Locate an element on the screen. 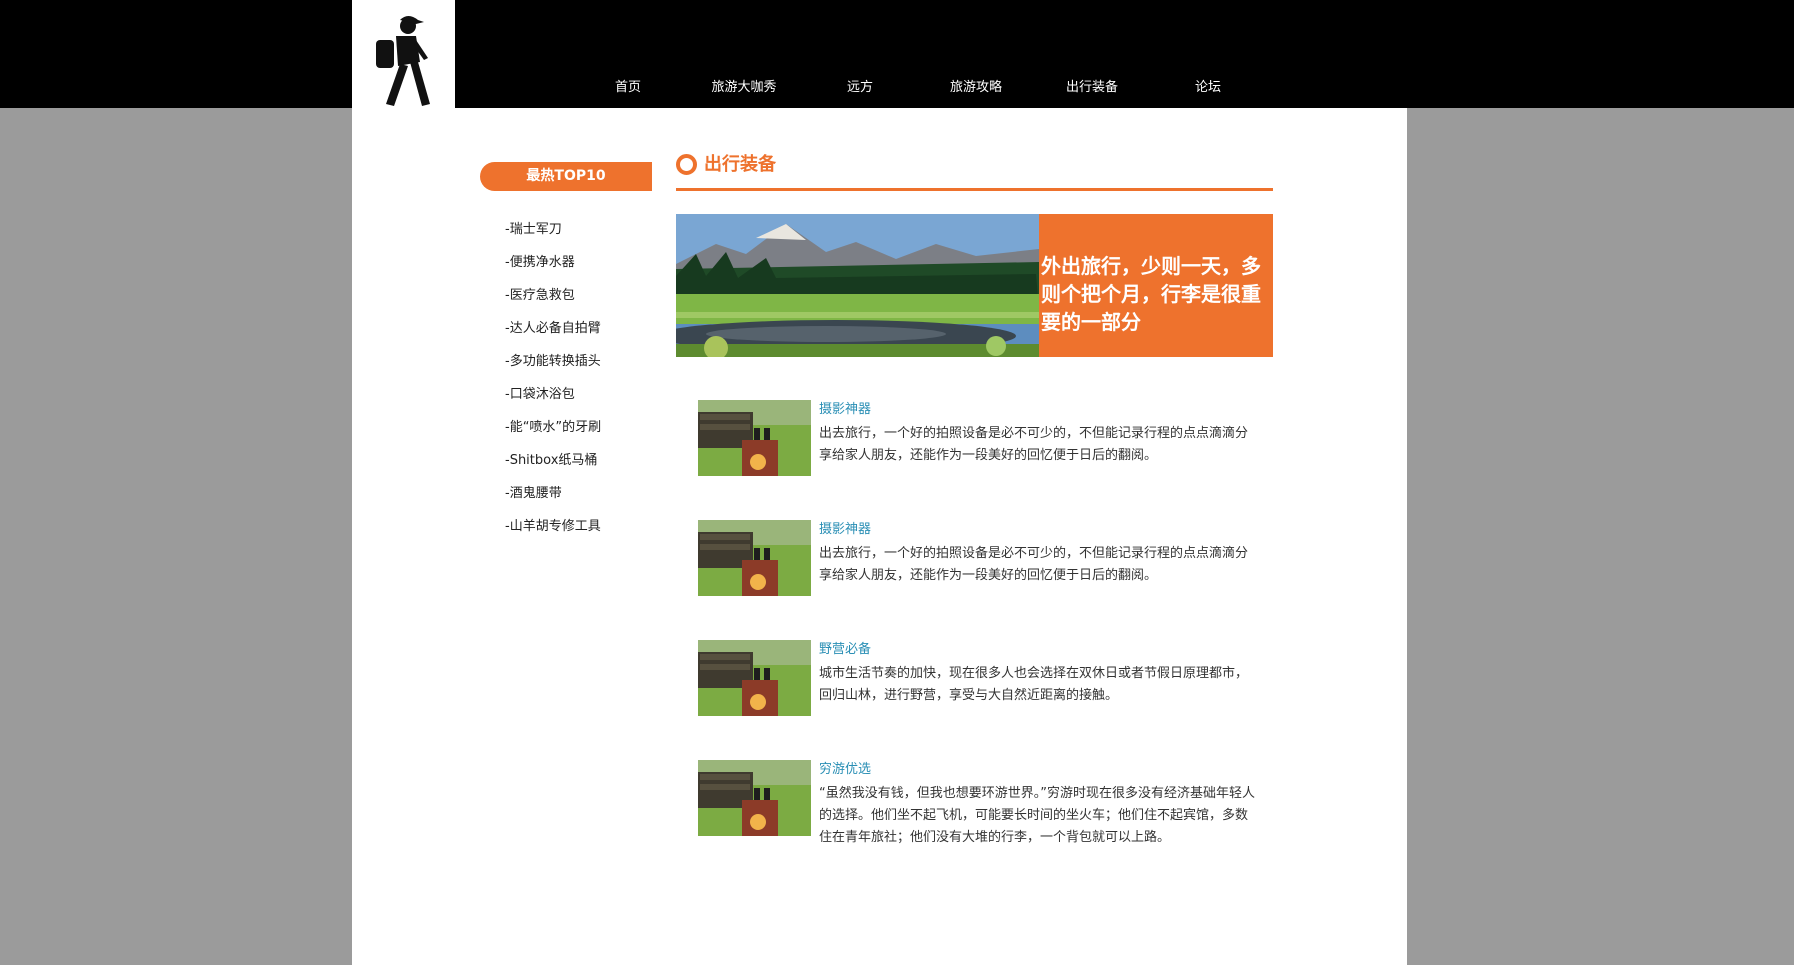  banner-text: 外出旅行，少则一天，多则个把个月，行李是很重要的一部分 is located at coordinates (1156, 285).